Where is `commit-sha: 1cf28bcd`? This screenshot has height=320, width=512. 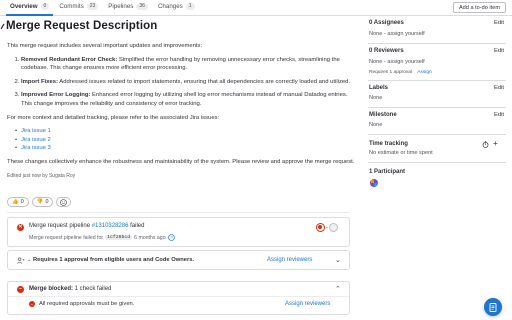
commit-sha: 1cf28bcd is located at coordinates (119, 237).